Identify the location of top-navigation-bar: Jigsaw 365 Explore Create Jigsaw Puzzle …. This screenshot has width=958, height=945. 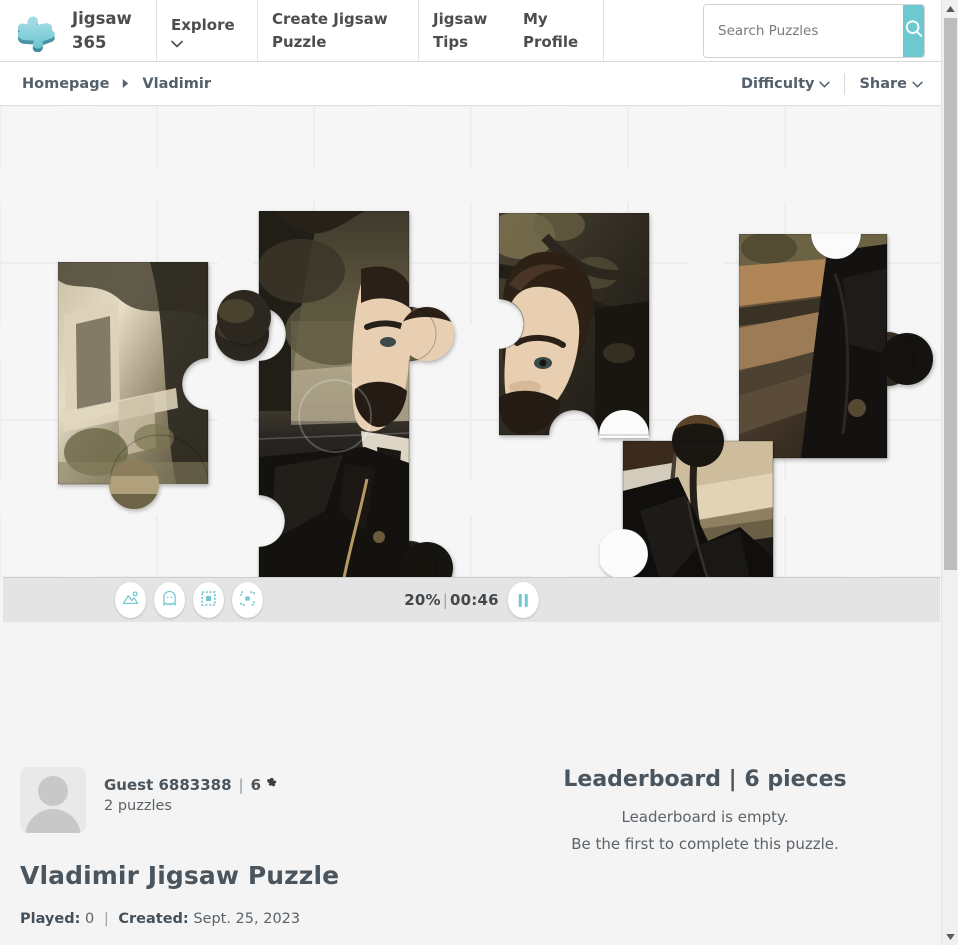
(470, 31).